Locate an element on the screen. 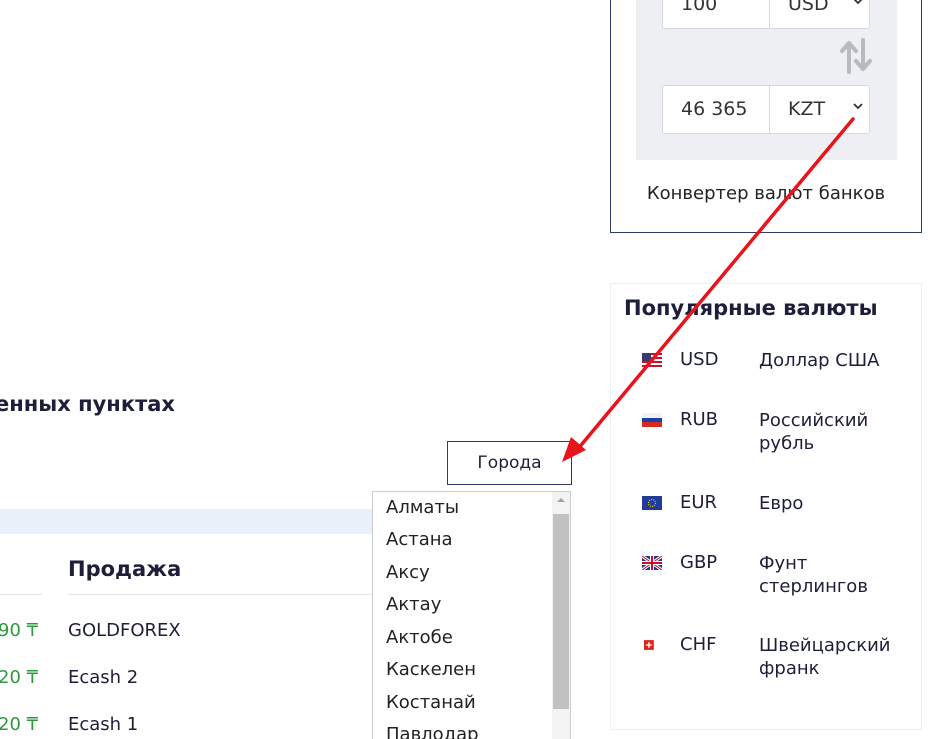 Image resolution: width=947 pixels, height=739 pixels. currency-code: RUB is located at coordinates (699, 419).